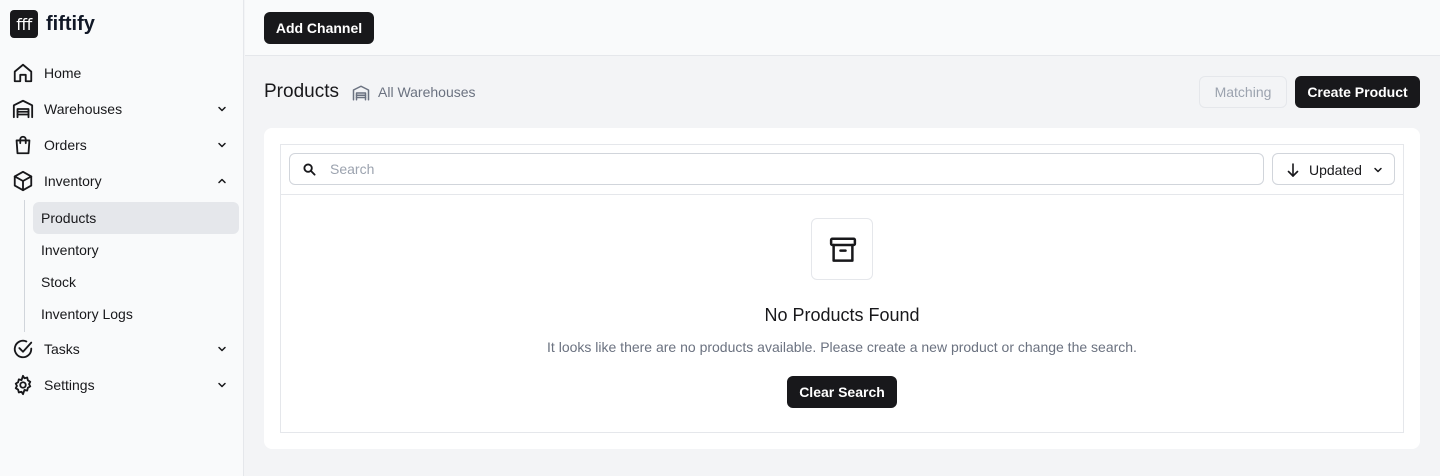  Describe the element at coordinates (70, 250) in the screenshot. I see `sidebar-subitem-label: Inventory` at that location.